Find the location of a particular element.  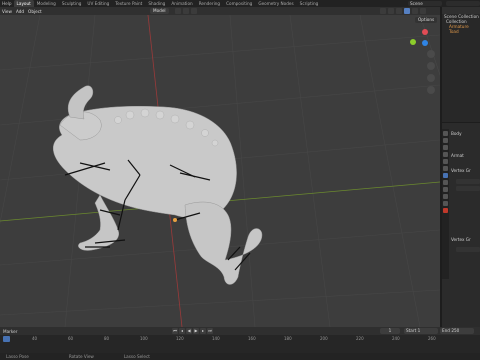

viewport-header: View Add Object is located at coordinates (220, 11).